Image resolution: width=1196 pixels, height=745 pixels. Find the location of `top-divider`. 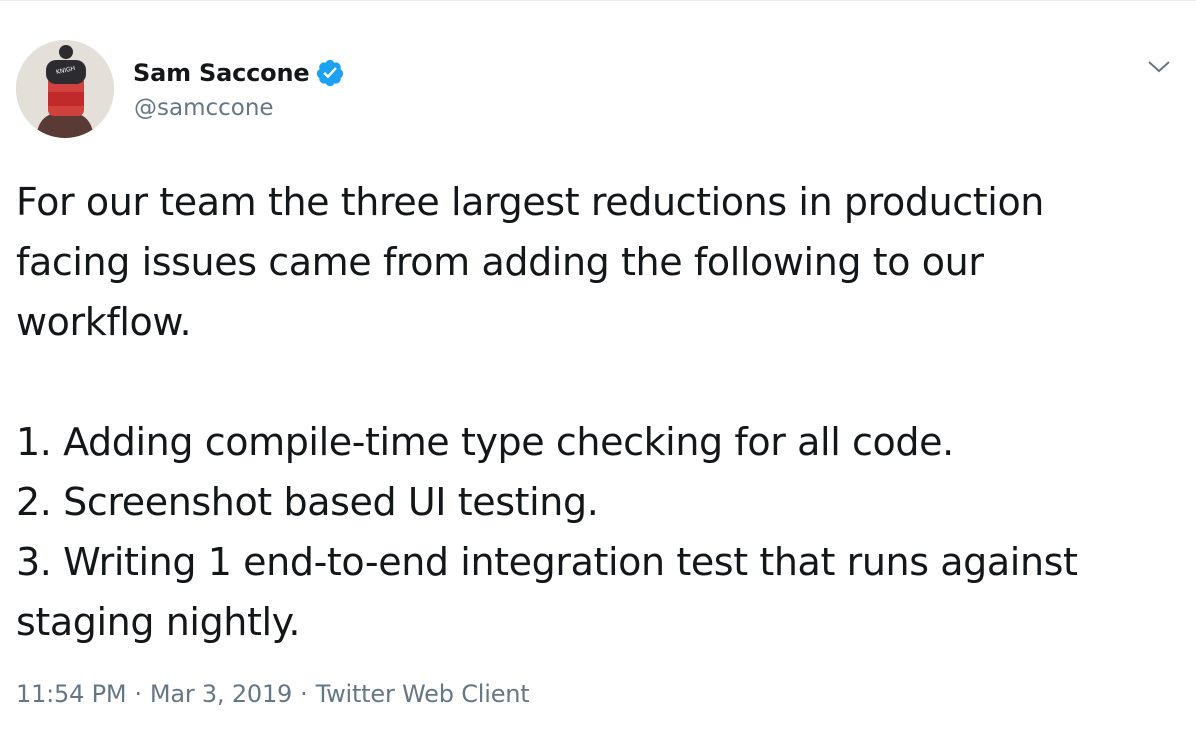

top-divider is located at coordinates (598, 0).